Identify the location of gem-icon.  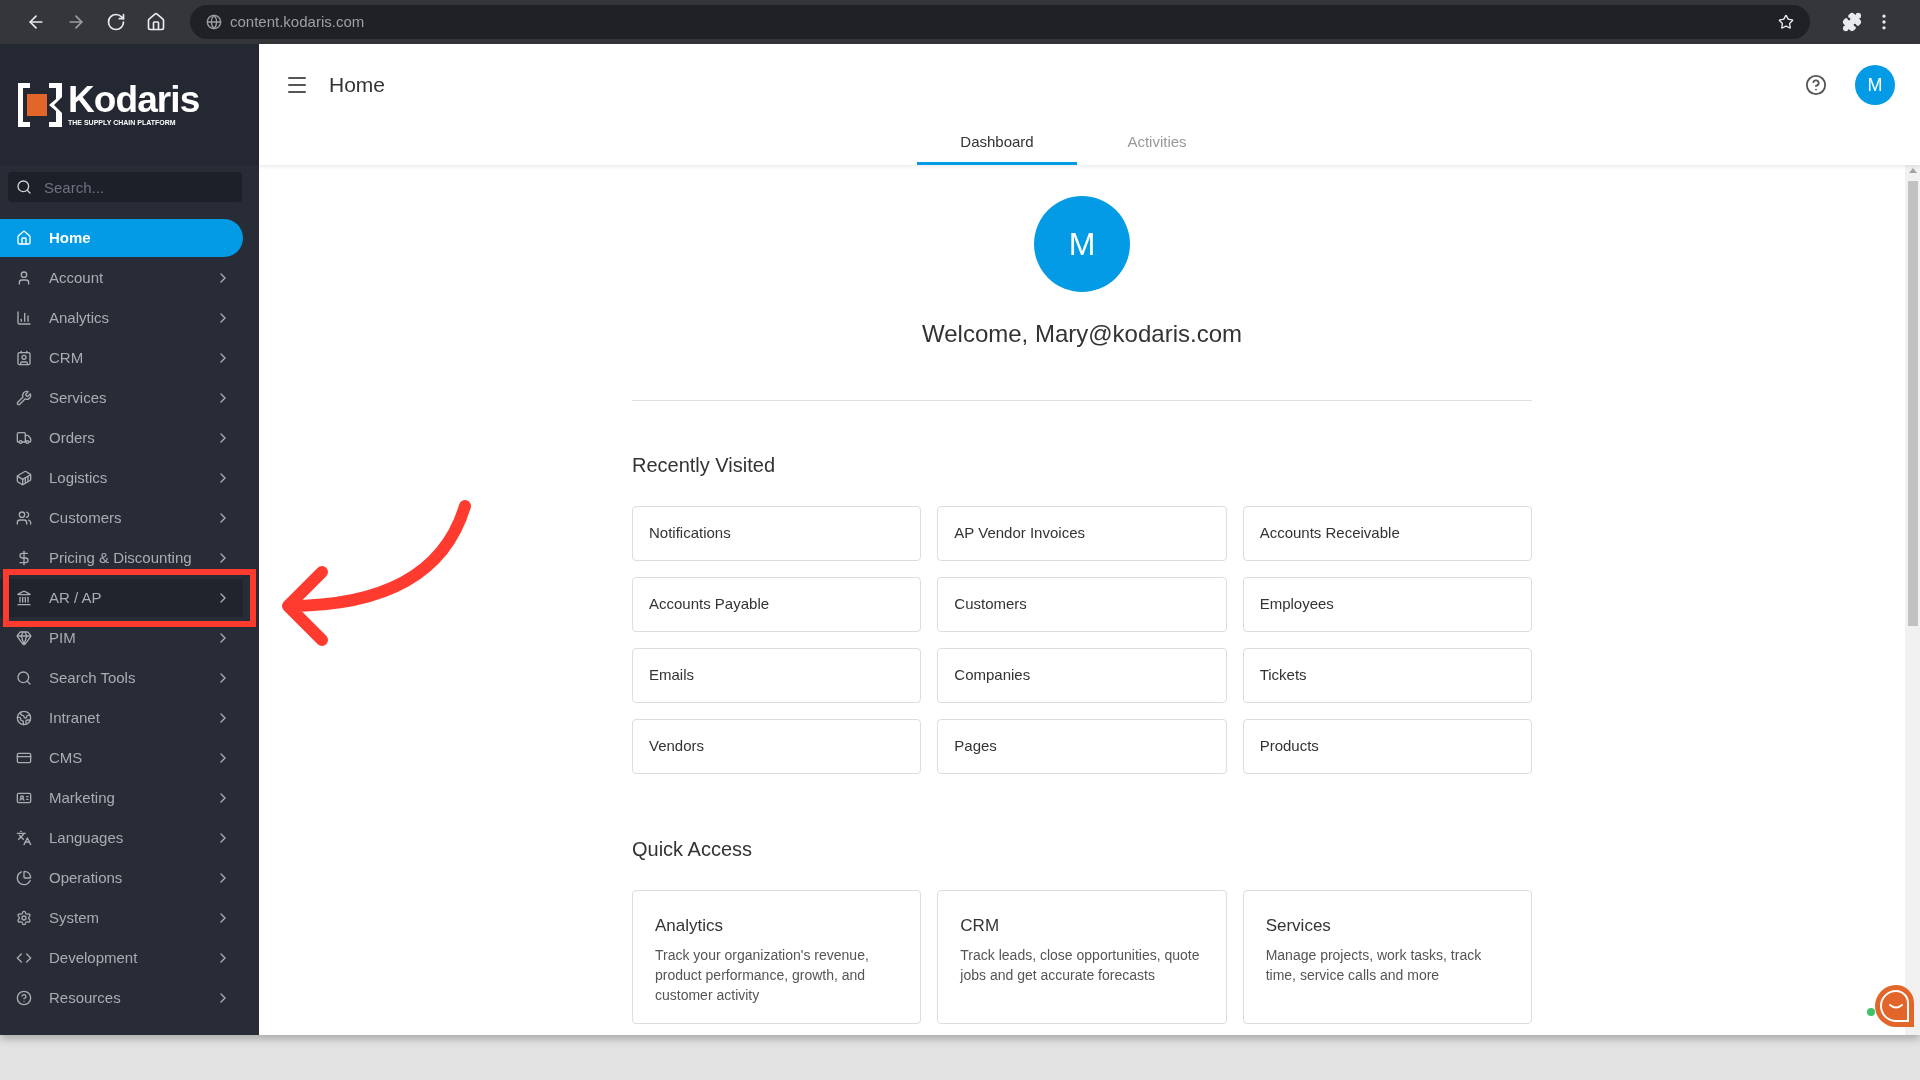
(24, 638).